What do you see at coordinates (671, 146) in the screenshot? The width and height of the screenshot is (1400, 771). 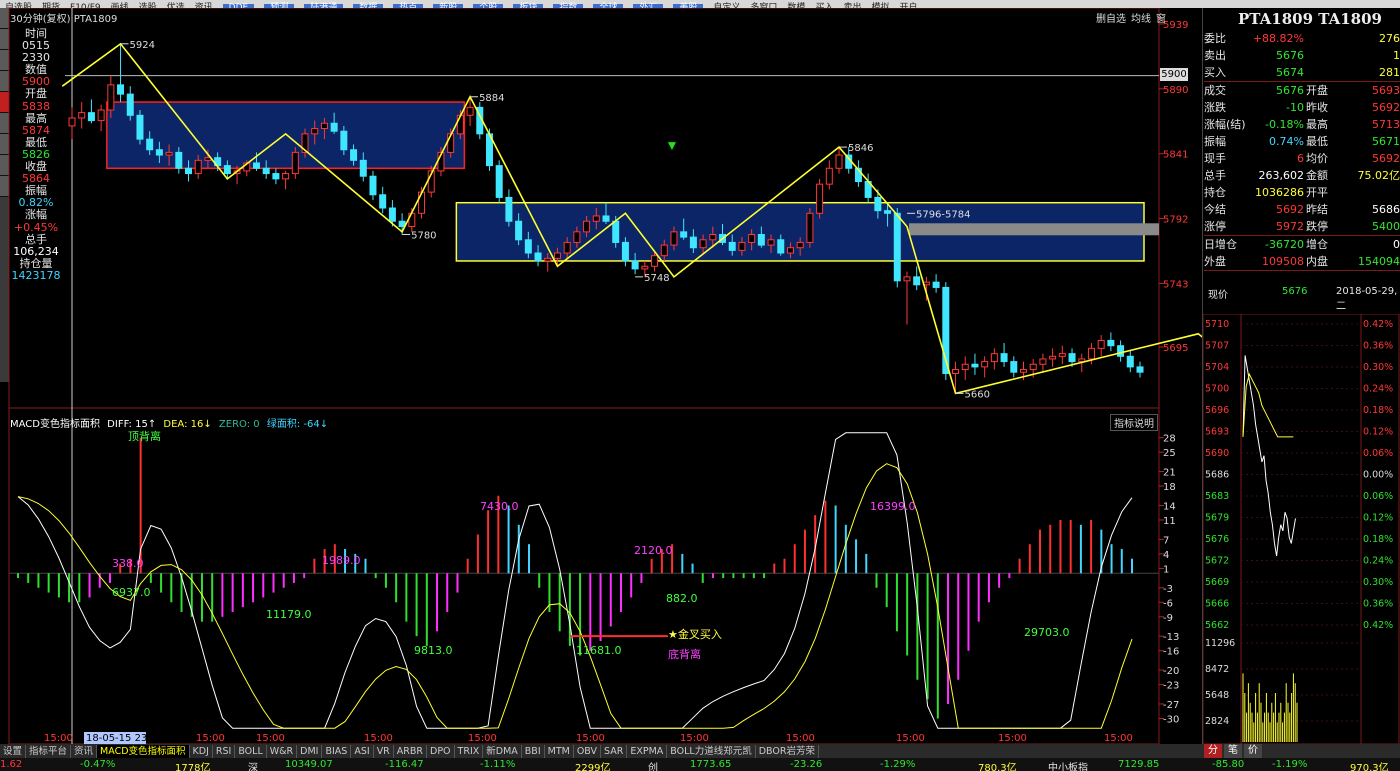 I see `signal-arrow-icon` at bounding box center [671, 146].